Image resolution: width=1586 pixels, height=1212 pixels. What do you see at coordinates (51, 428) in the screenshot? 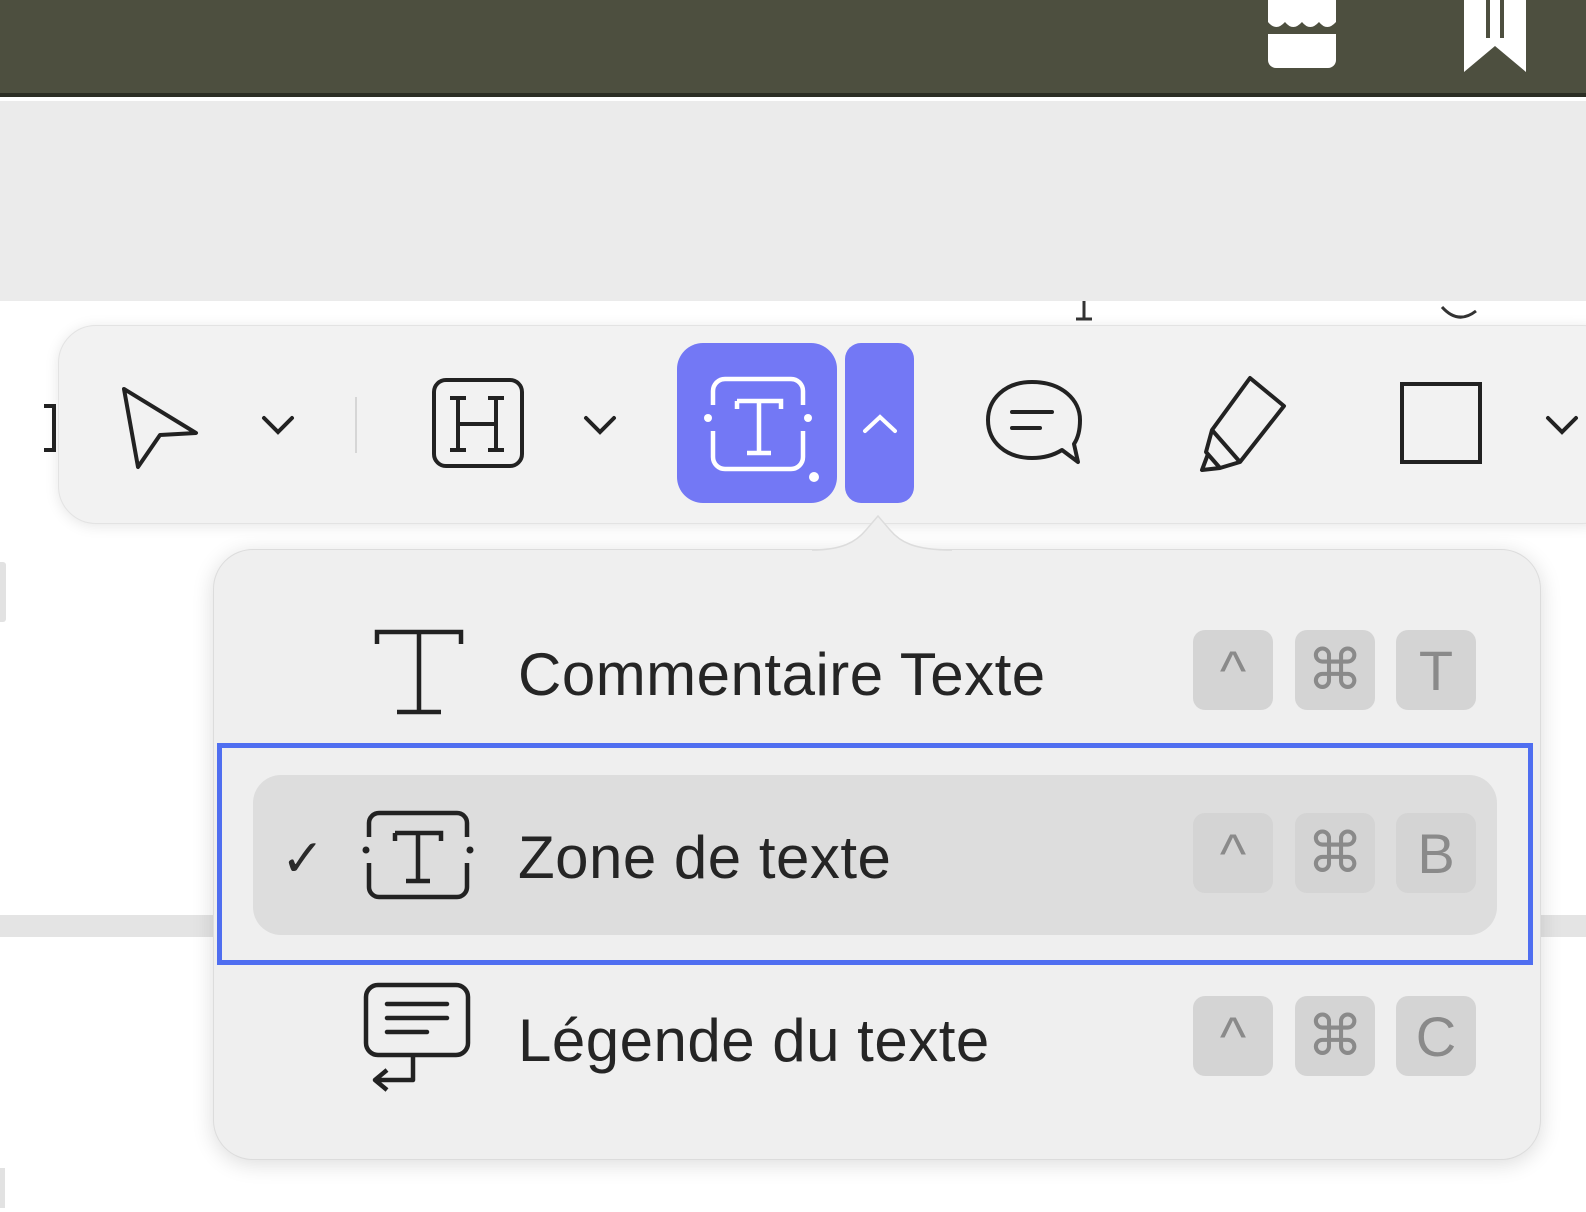
I see `partial-tool-icon` at bounding box center [51, 428].